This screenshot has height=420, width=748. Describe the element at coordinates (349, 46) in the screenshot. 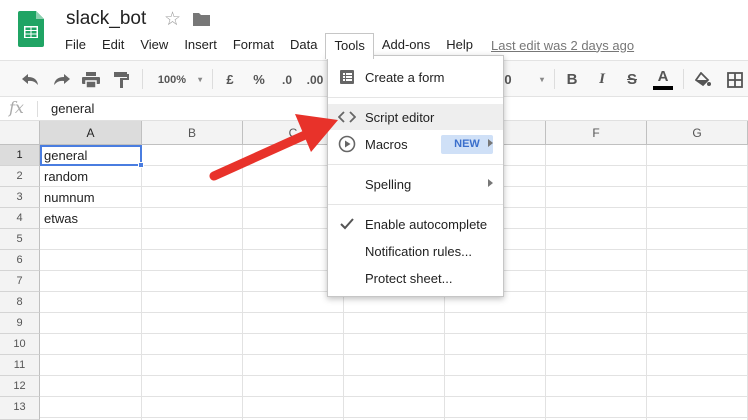

I see `menu-tools: Tools` at that location.